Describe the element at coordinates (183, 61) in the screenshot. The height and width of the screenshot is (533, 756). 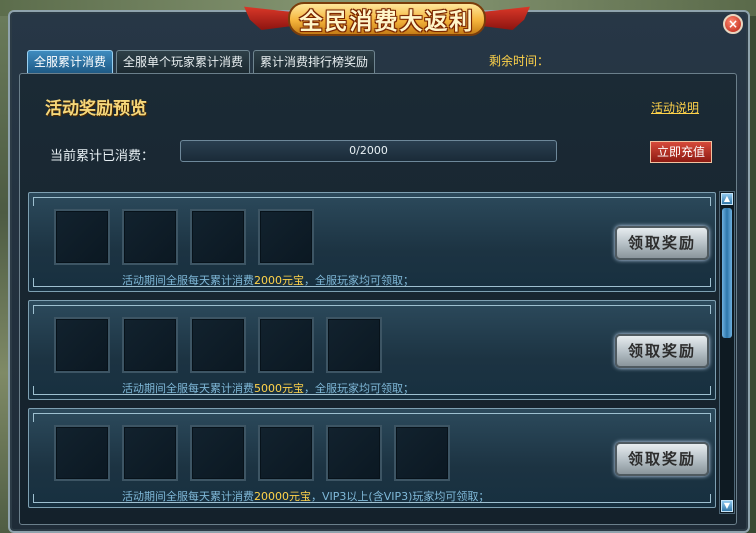
I see `tab-single-player: 全服单个玩家累计消费` at that location.